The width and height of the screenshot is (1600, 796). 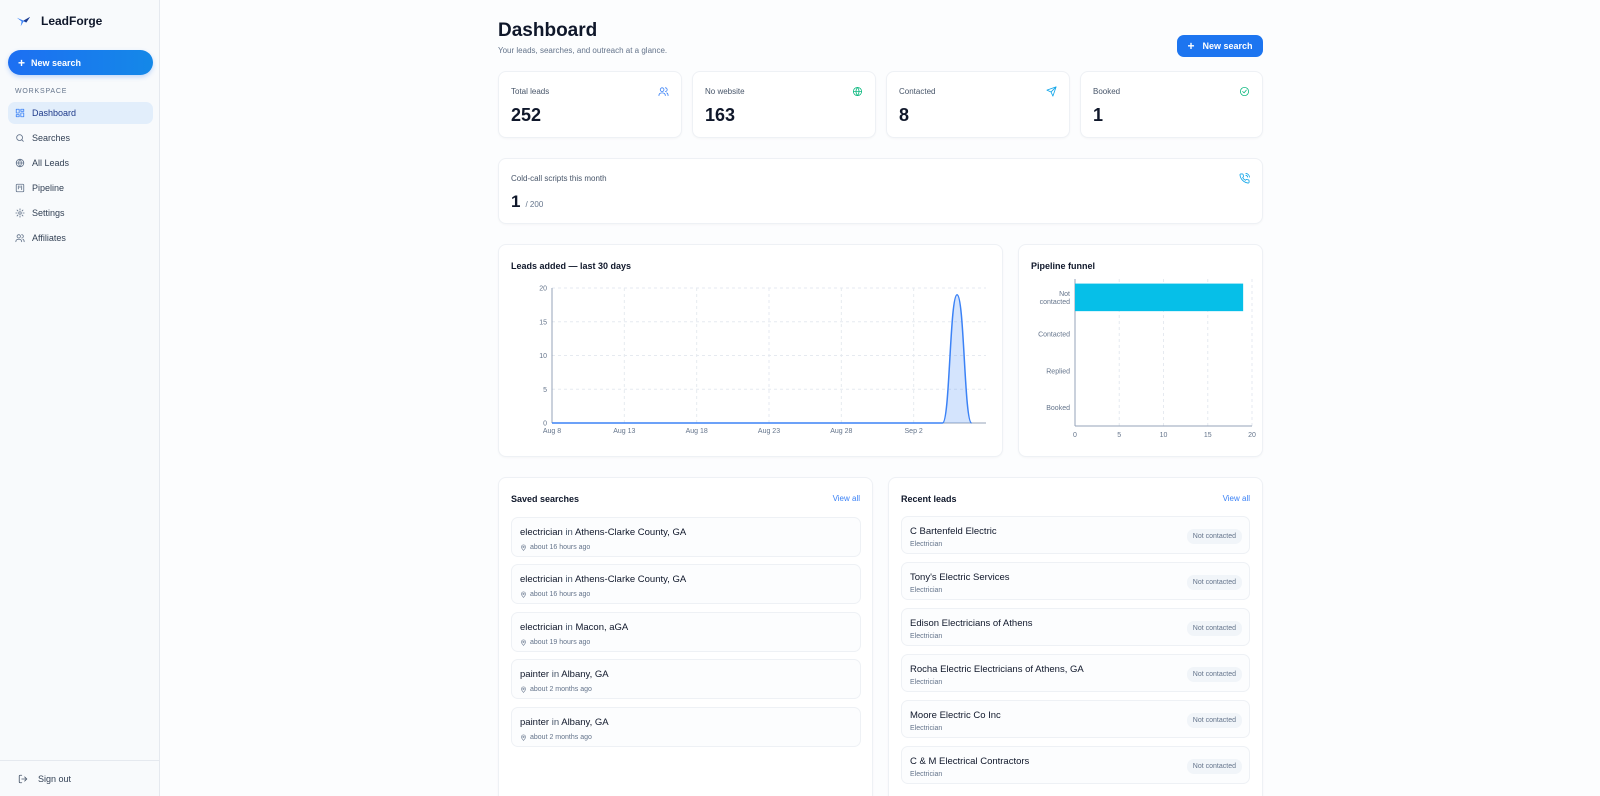 I want to click on sidebar-item-searches: Searches, so click(x=80, y=138).